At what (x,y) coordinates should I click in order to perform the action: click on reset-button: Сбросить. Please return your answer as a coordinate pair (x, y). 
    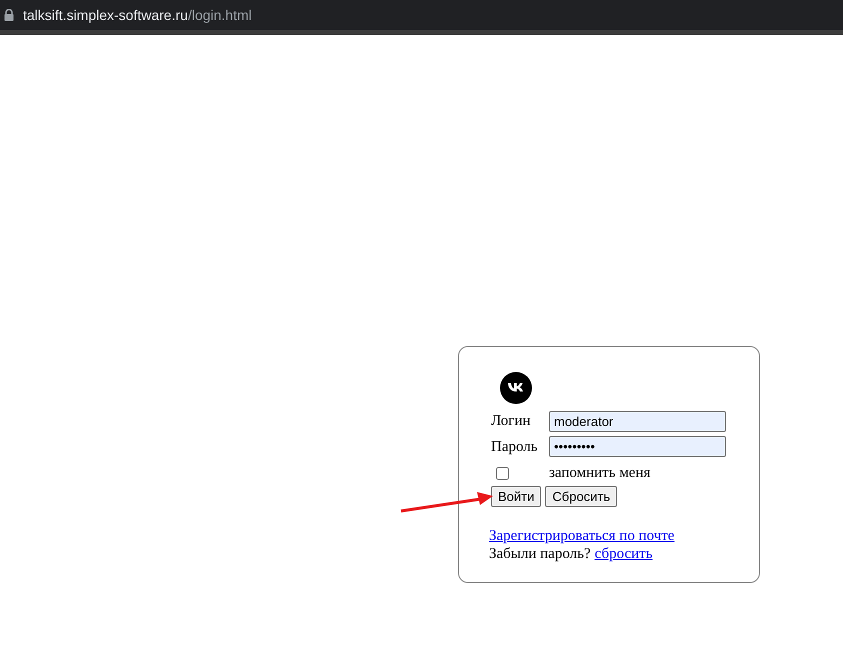
    Looking at the image, I should click on (581, 496).